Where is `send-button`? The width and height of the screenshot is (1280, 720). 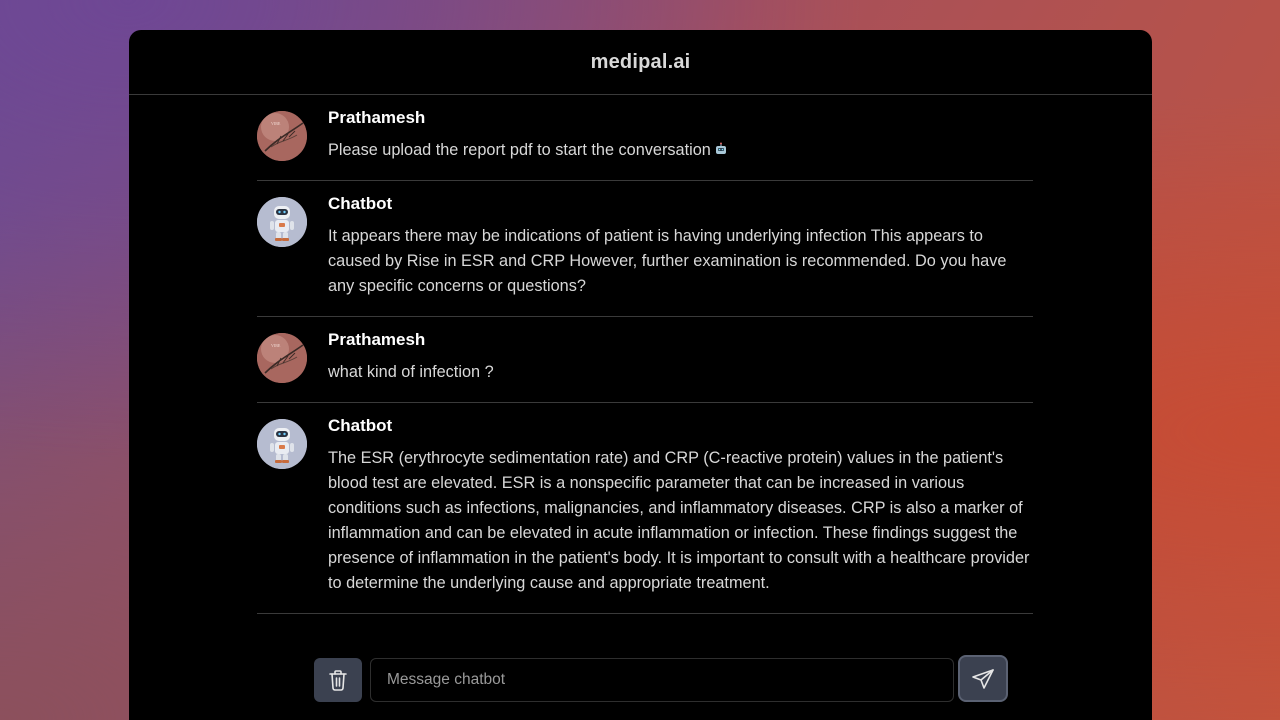
send-button is located at coordinates (983, 678).